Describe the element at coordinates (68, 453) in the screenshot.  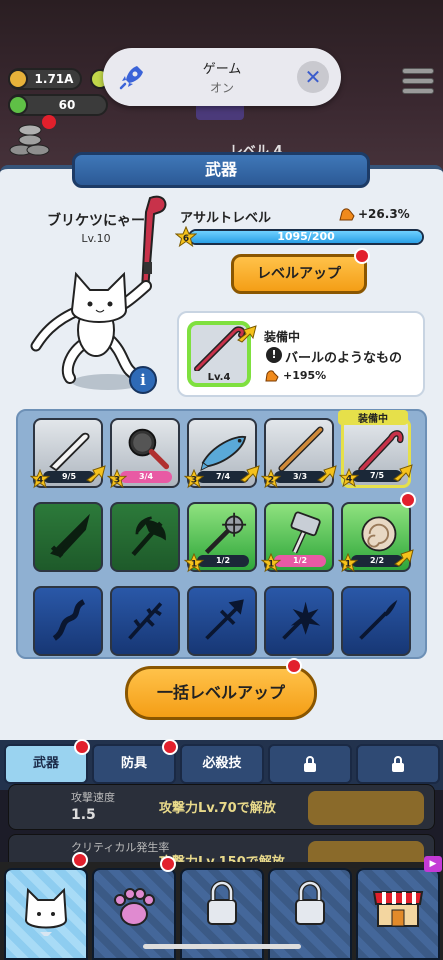
I see `weapon-slot-bat: 9/5 4` at that location.